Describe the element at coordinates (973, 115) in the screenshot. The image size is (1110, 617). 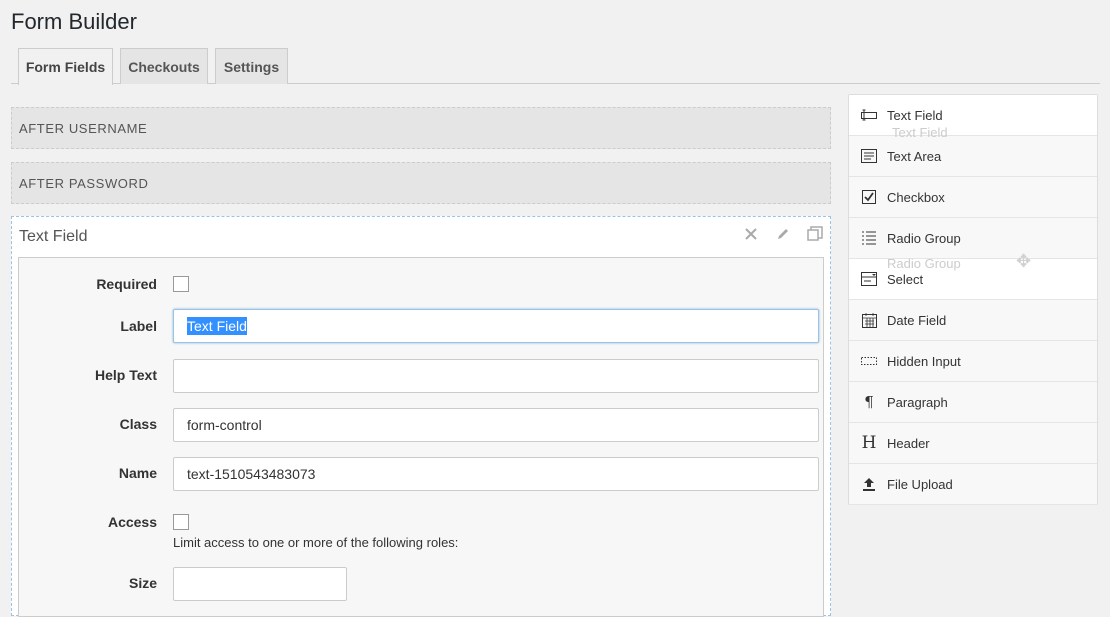
I see `palette-item-text-field: Text Field` at that location.